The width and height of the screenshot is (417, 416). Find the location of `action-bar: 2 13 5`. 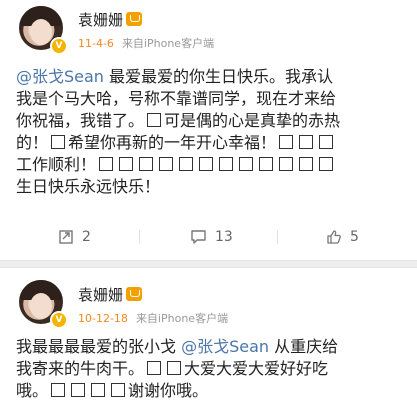

action-bar: 2 13 5 is located at coordinates (208, 237).